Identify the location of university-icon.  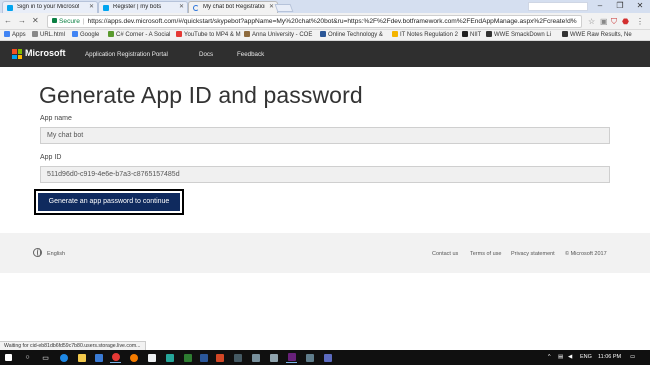
(247, 34).